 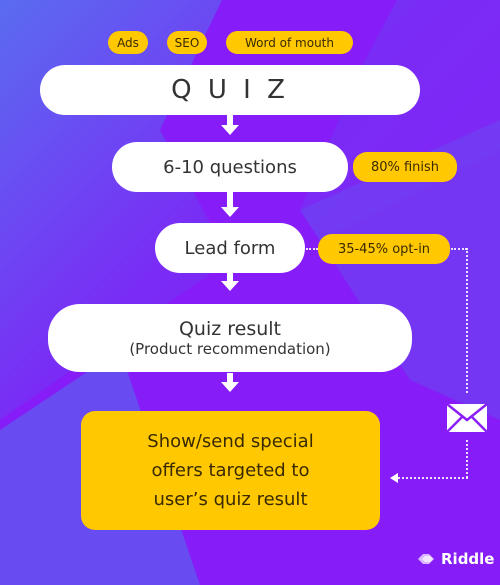 I want to click on brand-name: Riddle, so click(x=468, y=559).